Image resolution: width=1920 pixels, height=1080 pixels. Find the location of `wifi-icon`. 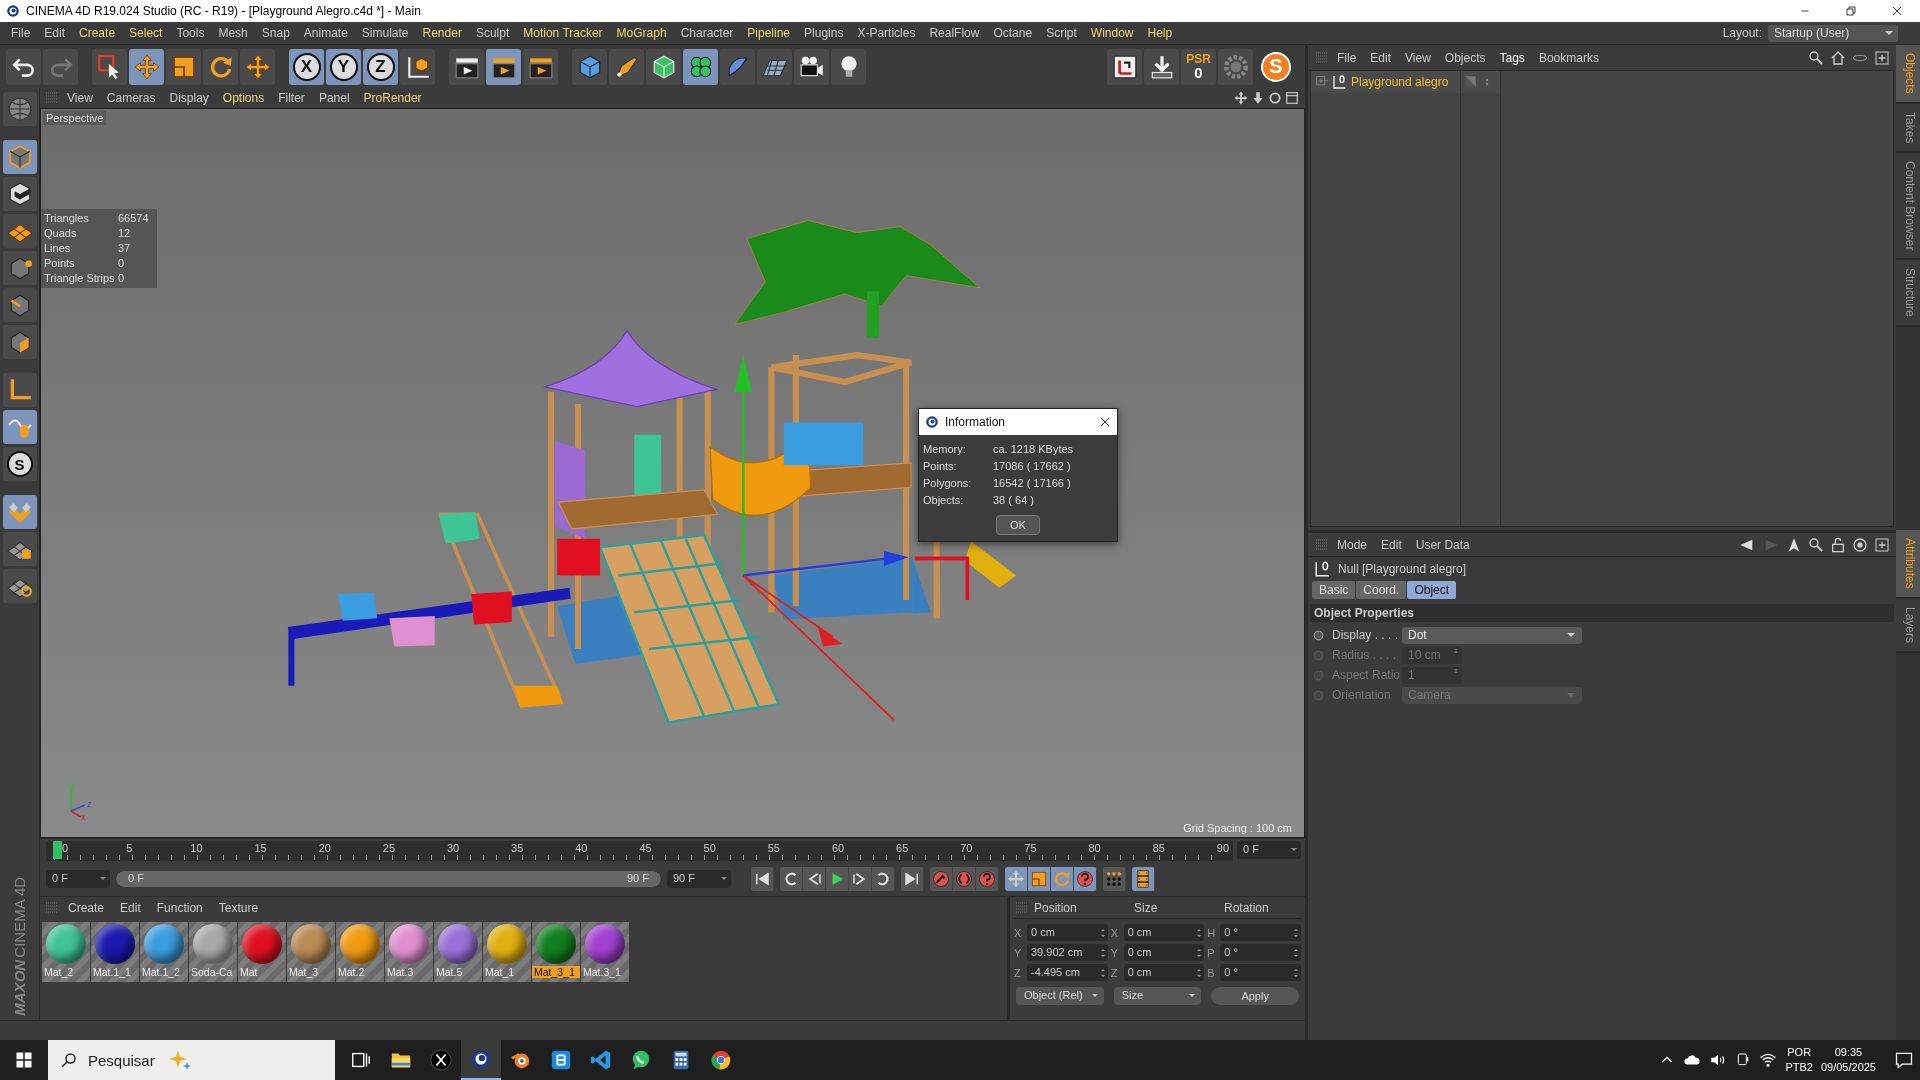

wifi-icon is located at coordinates (1768, 1060).